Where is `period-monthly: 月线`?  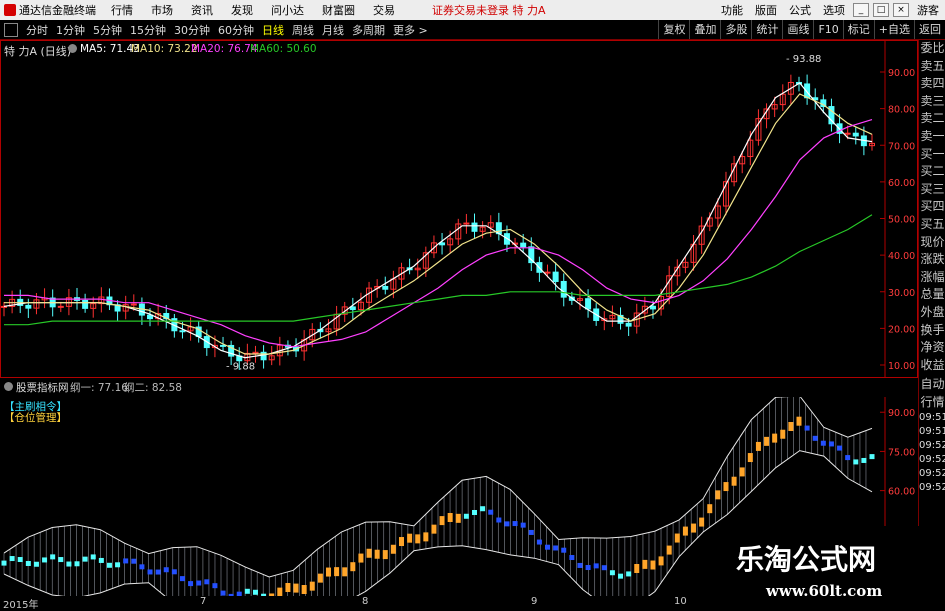
period-monthly: 月线 is located at coordinates (333, 30).